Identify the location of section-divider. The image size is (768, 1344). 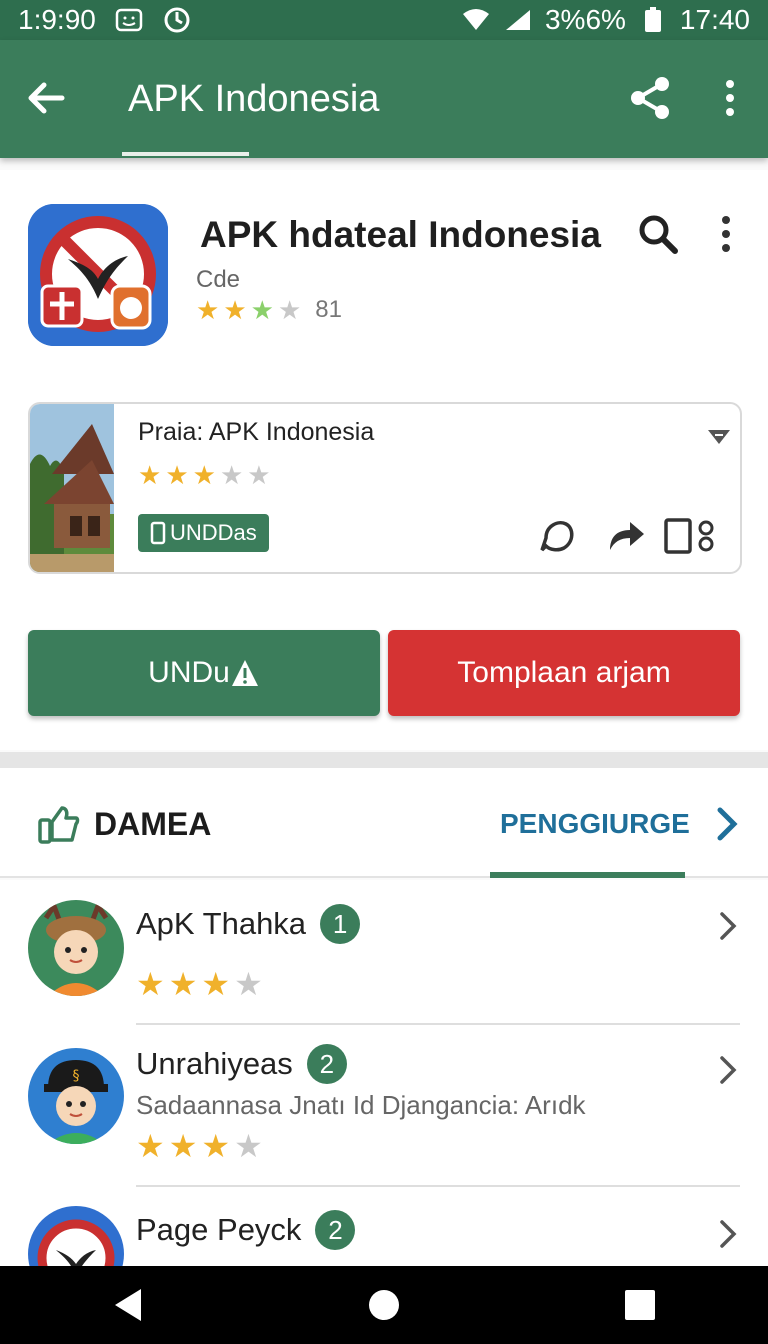
(384, 760).